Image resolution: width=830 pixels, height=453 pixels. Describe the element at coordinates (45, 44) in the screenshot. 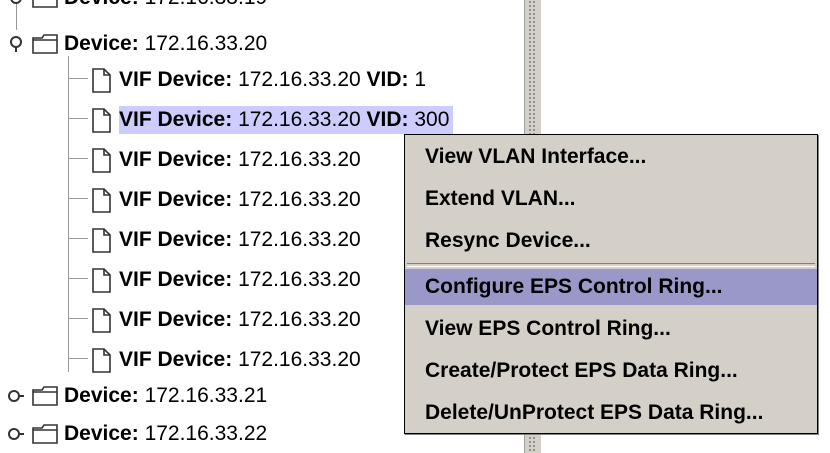

I see `folder-open-icon` at that location.